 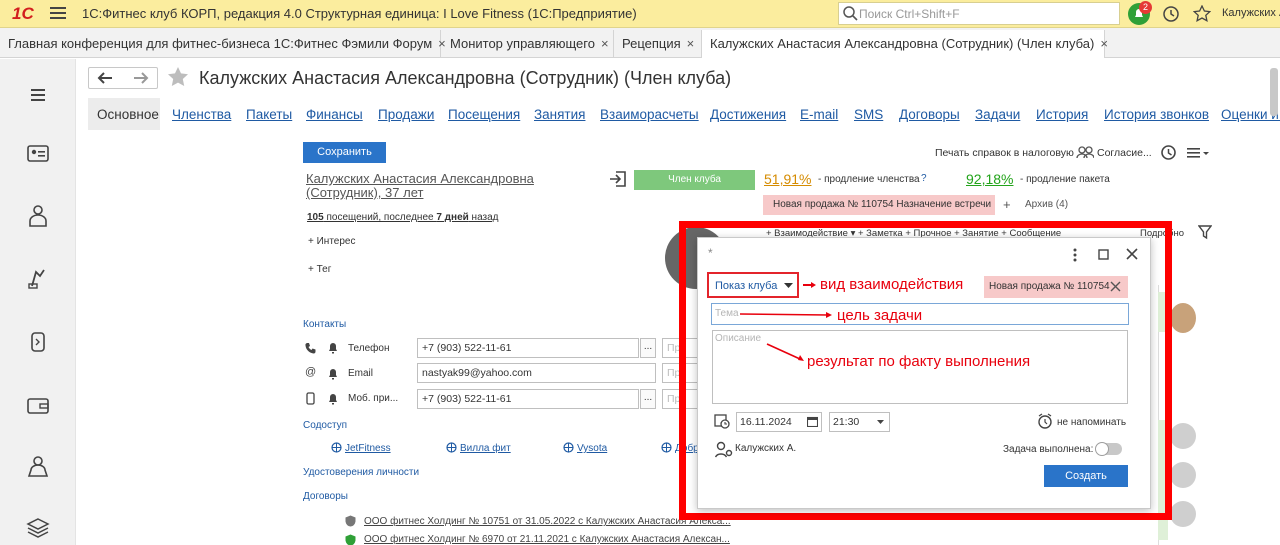 What do you see at coordinates (484, 114) in the screenshot?
I see `section-tab-visits: Посещения` at bounding box center [484, 114].